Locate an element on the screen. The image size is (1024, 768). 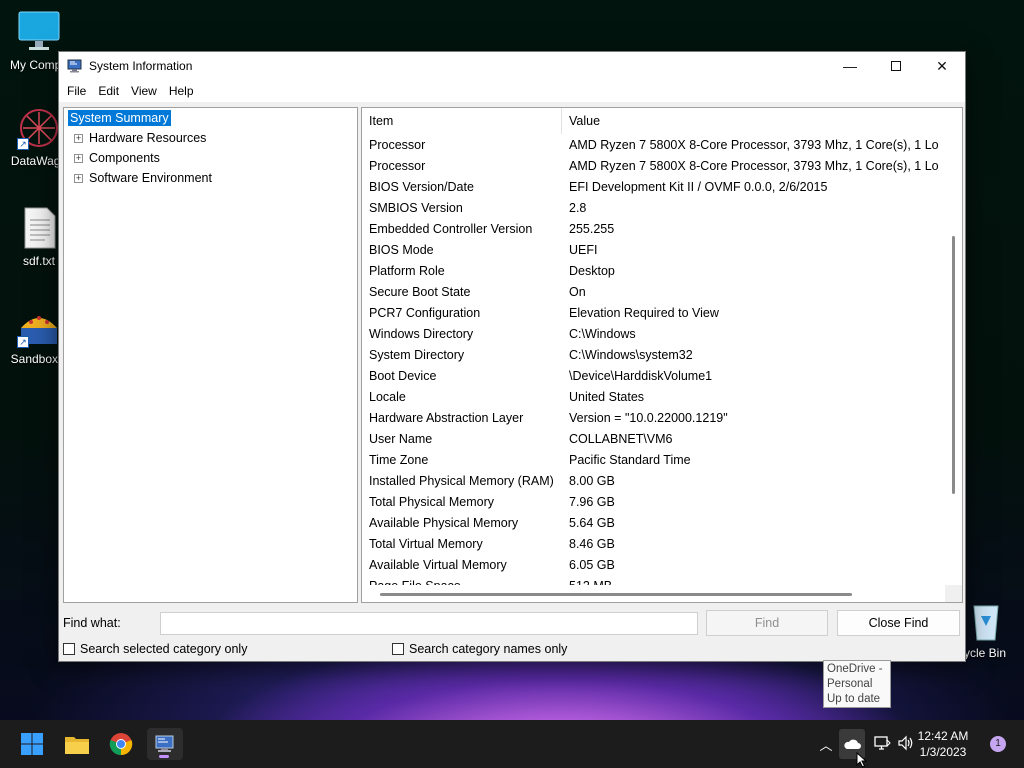
maximize-icon is located at coordinates (896, 66).